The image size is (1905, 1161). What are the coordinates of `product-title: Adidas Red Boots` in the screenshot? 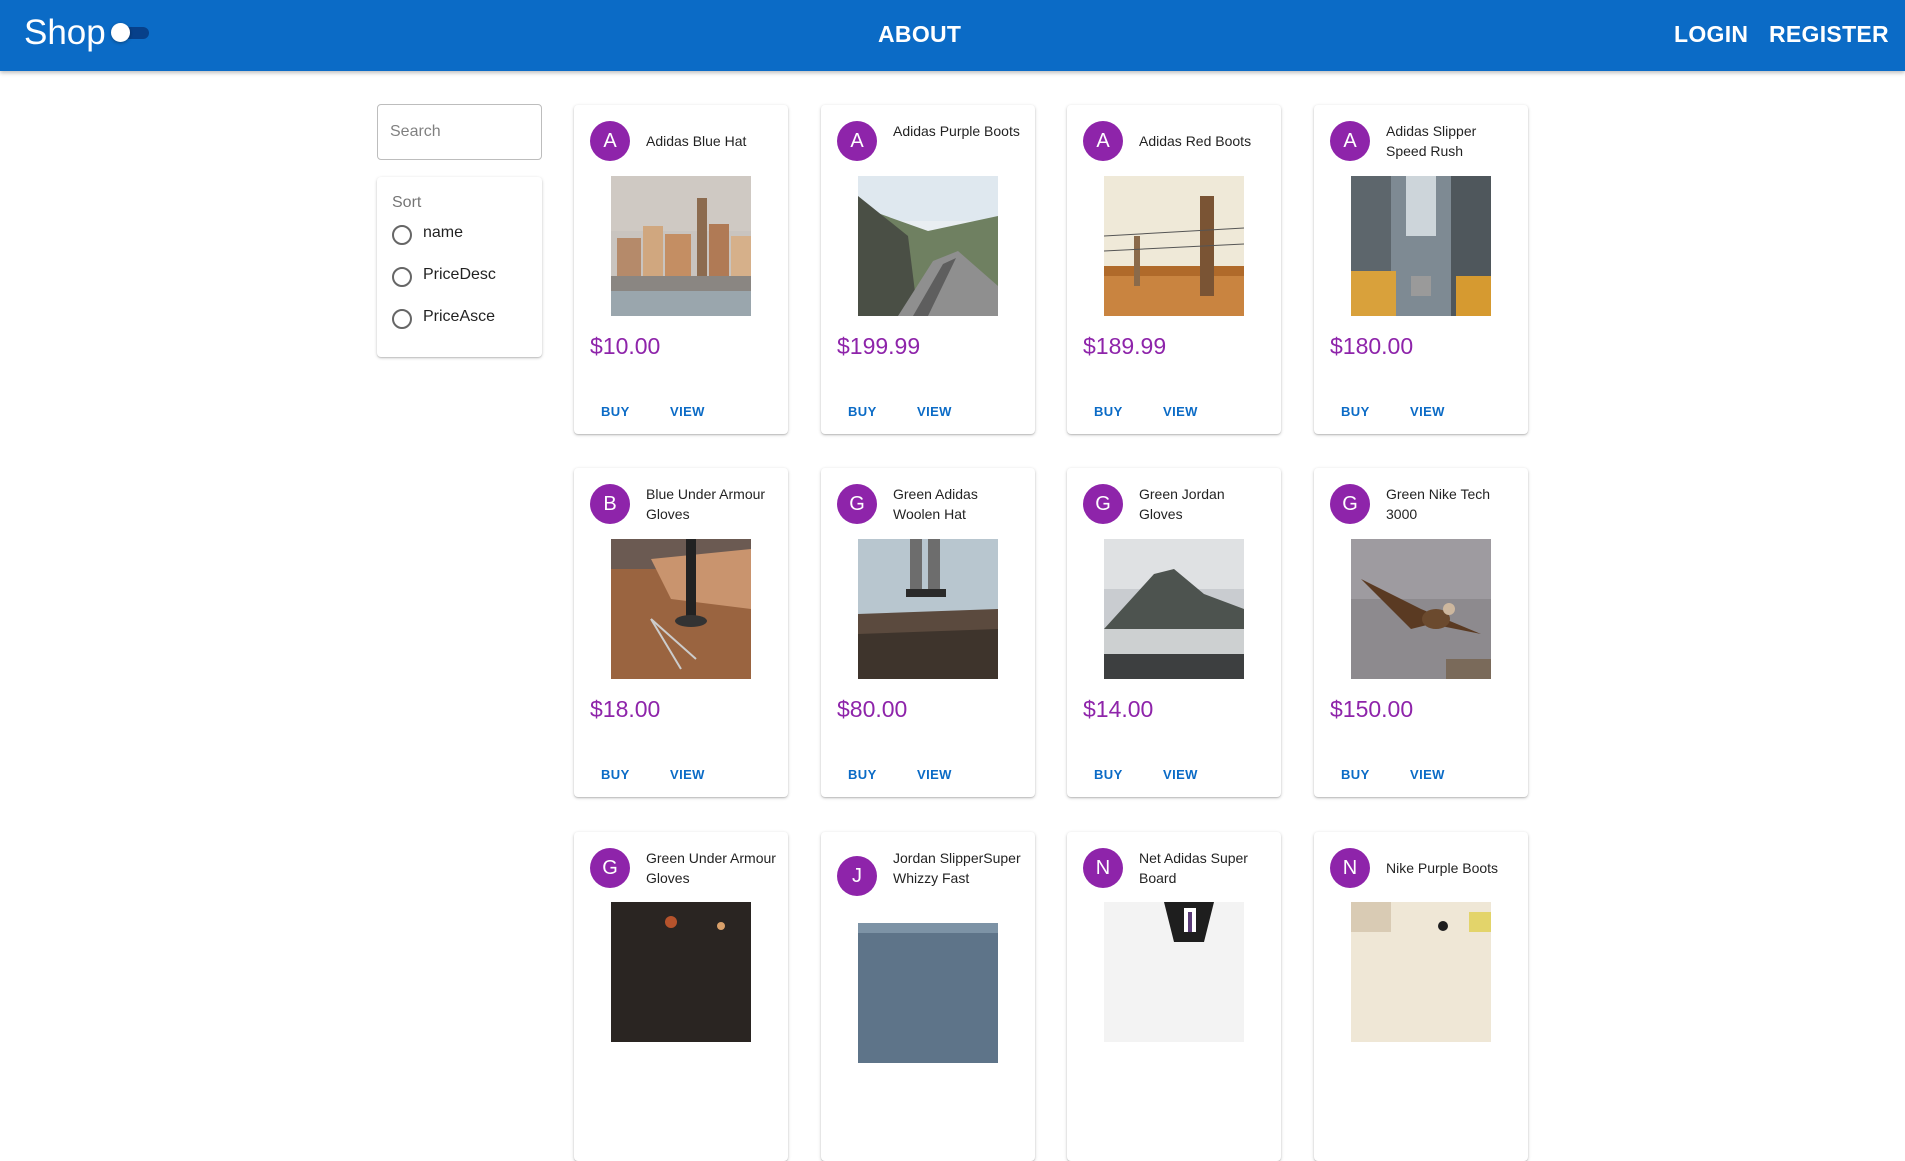 It's located at (1195, 141).